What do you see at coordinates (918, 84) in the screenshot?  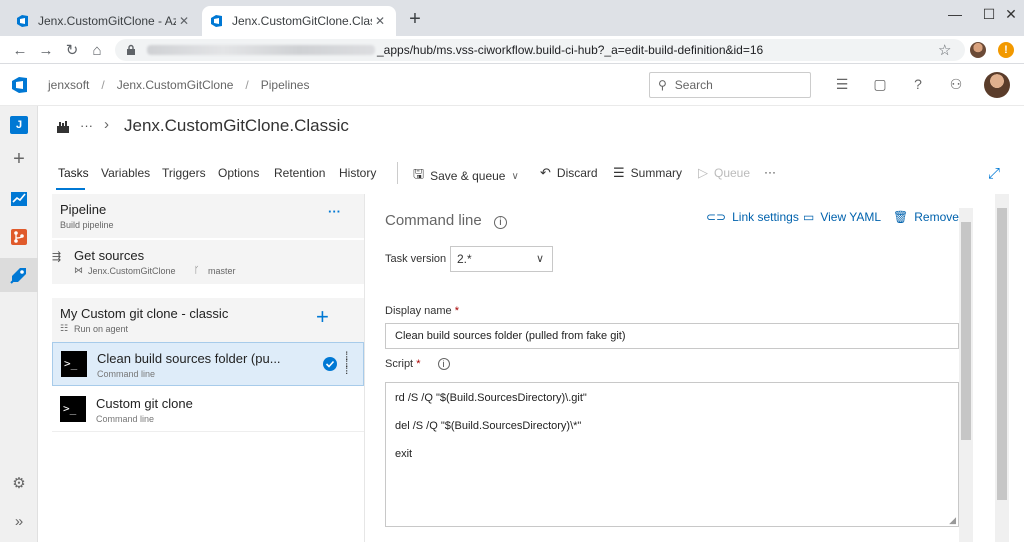 I see `help-icon: ?` at bounding box center [918, 84].